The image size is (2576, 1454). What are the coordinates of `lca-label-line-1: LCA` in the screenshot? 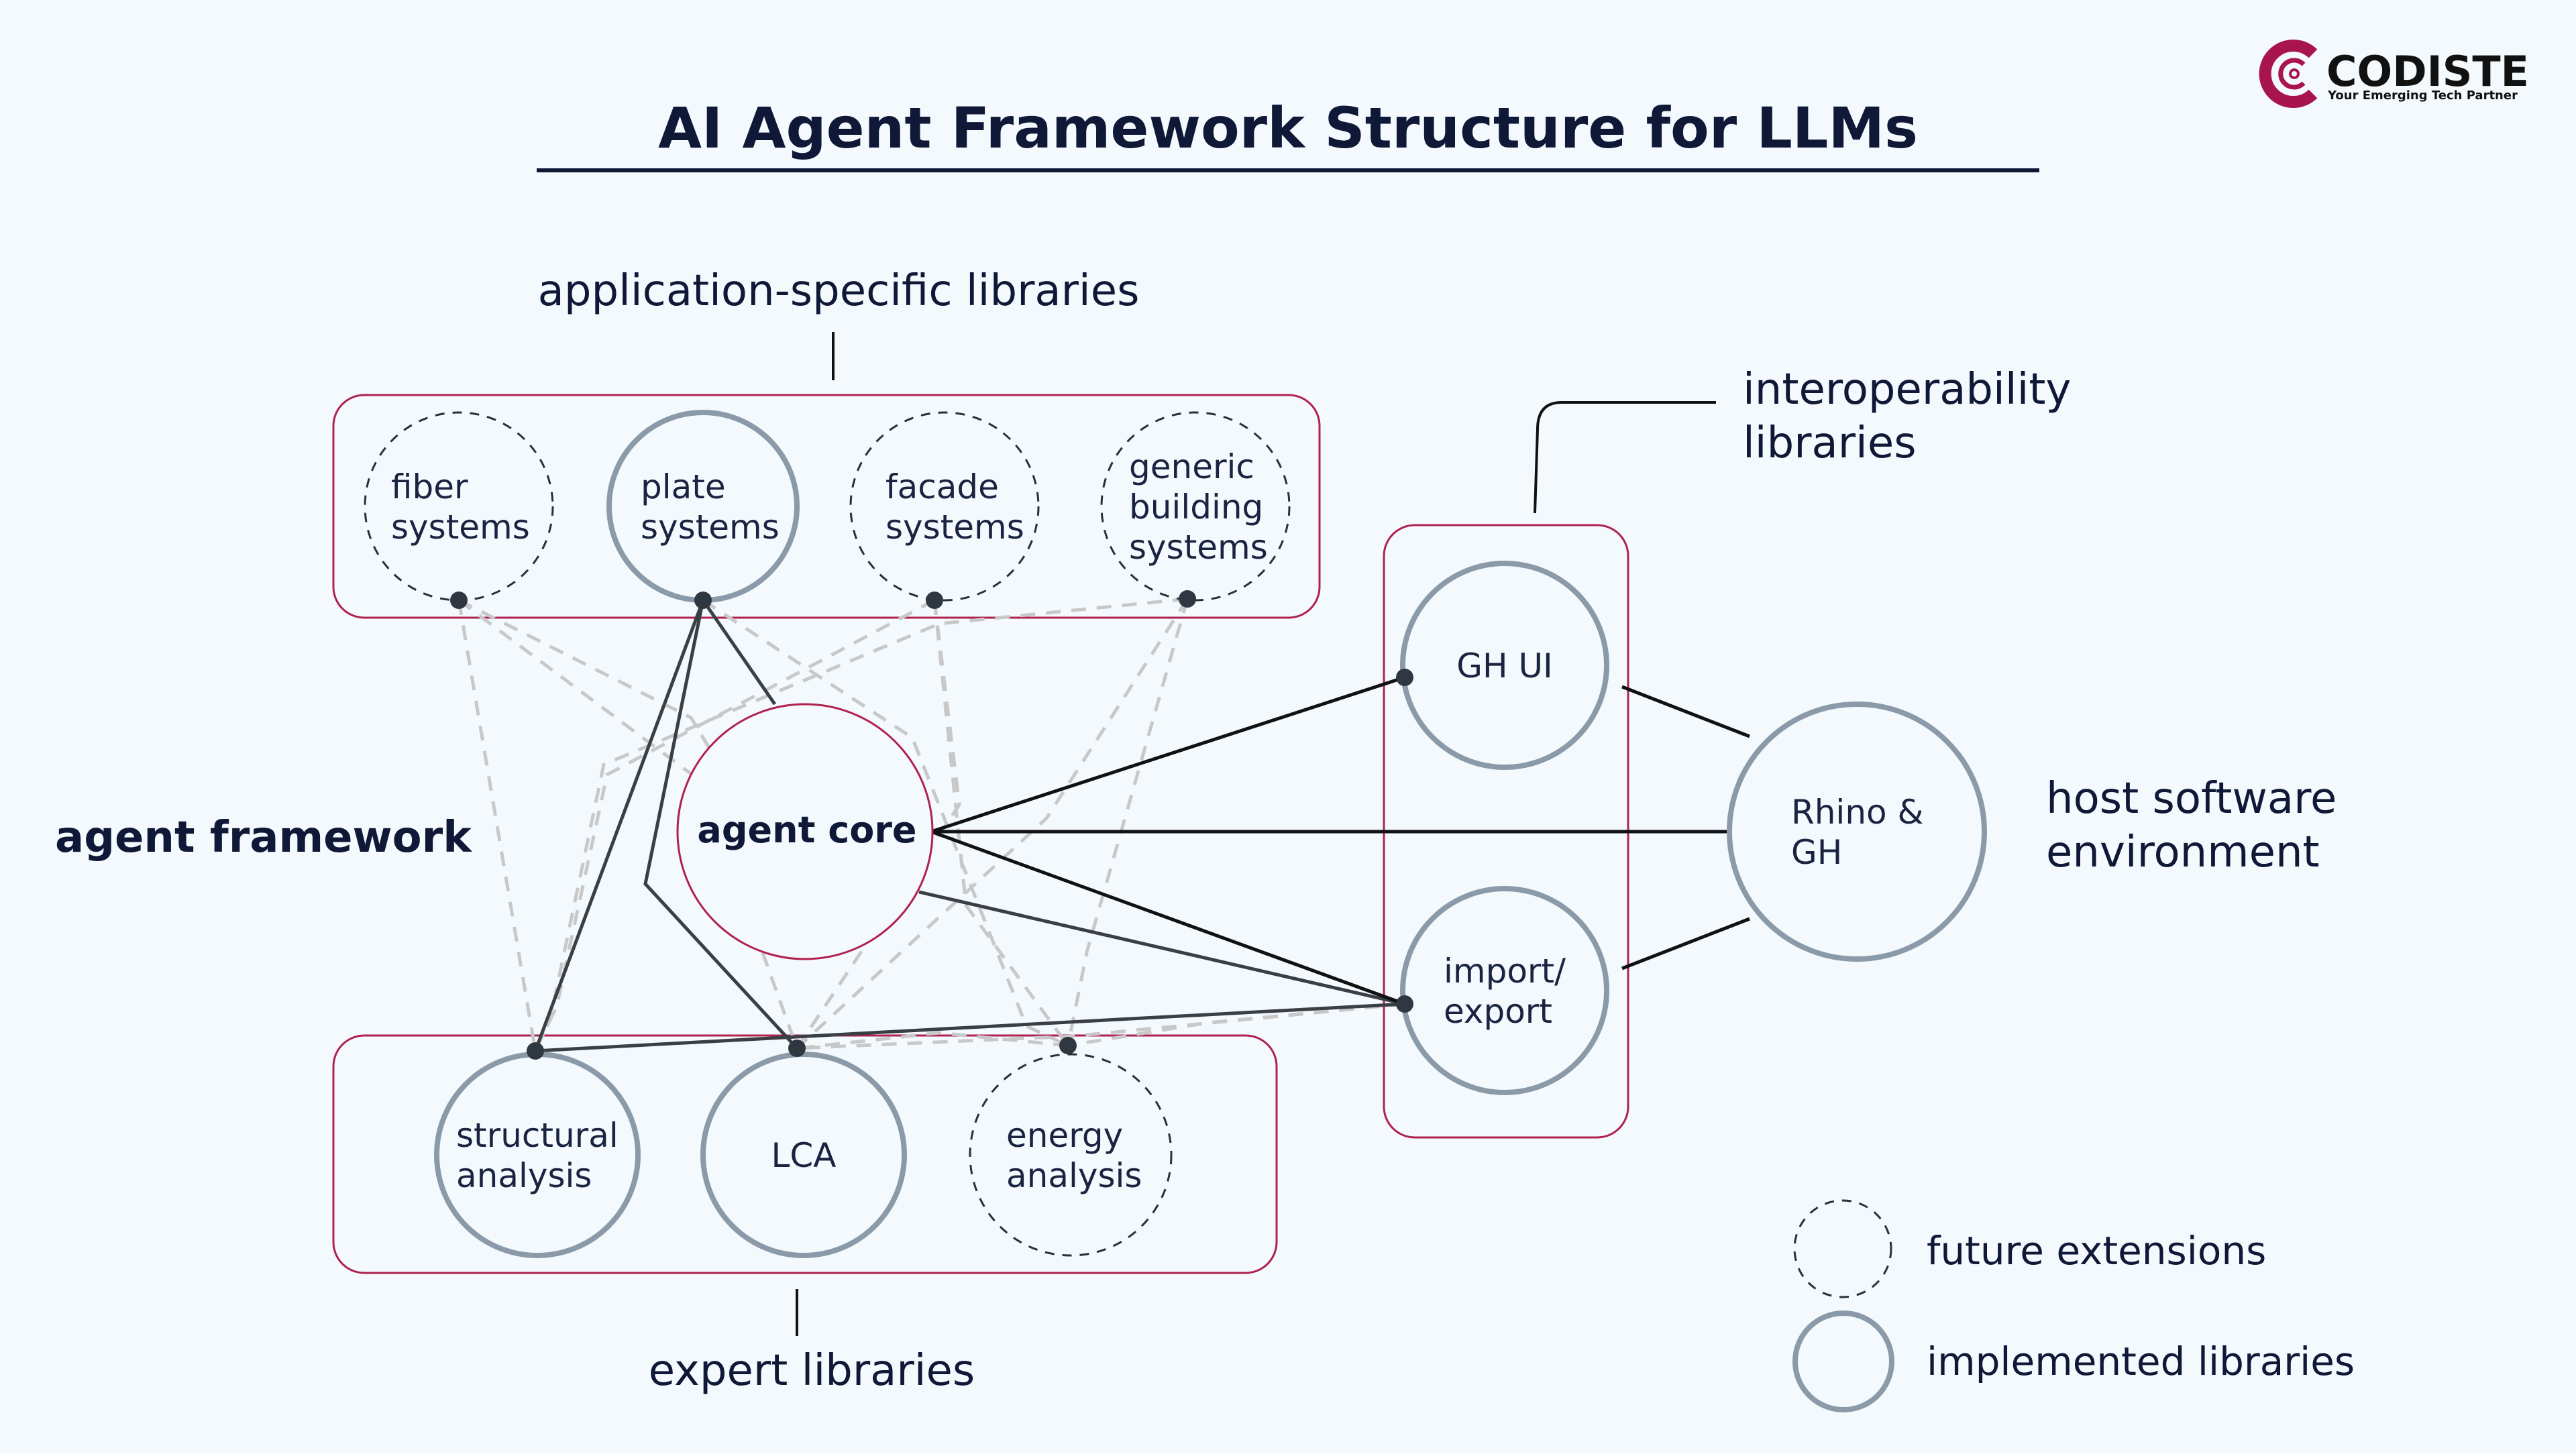 It's located at (804, 1155).